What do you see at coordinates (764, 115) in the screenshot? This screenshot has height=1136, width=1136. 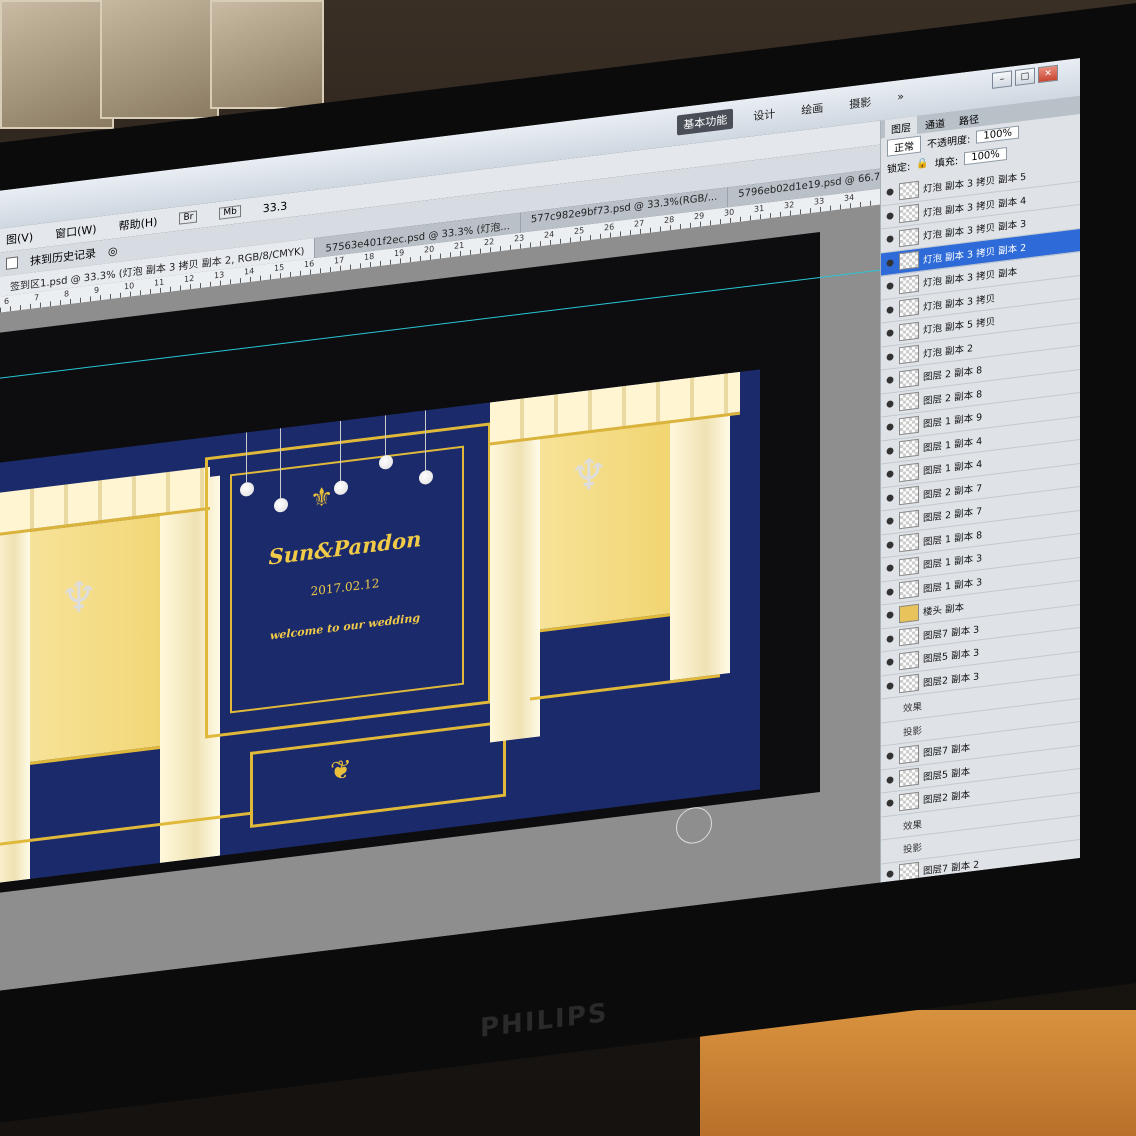 I see `workspace-design: 设计` at bounding box center [764, 115].